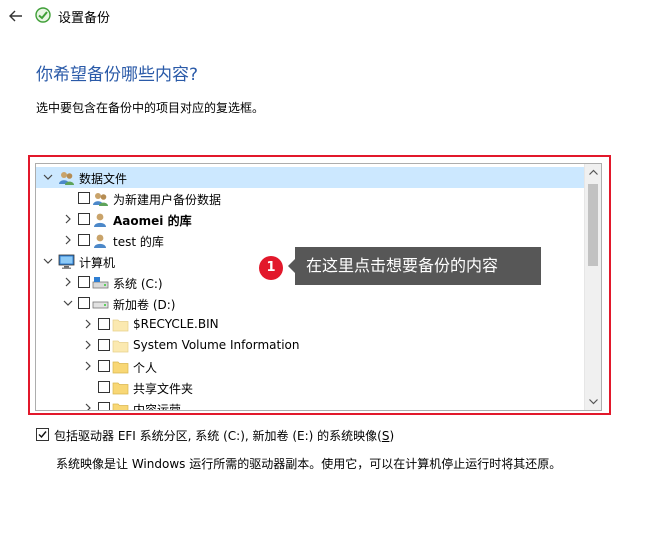 Image resolution: width=650 pixels, height=539 pixels. I want to click on callout-pointer, so click(291, 266).